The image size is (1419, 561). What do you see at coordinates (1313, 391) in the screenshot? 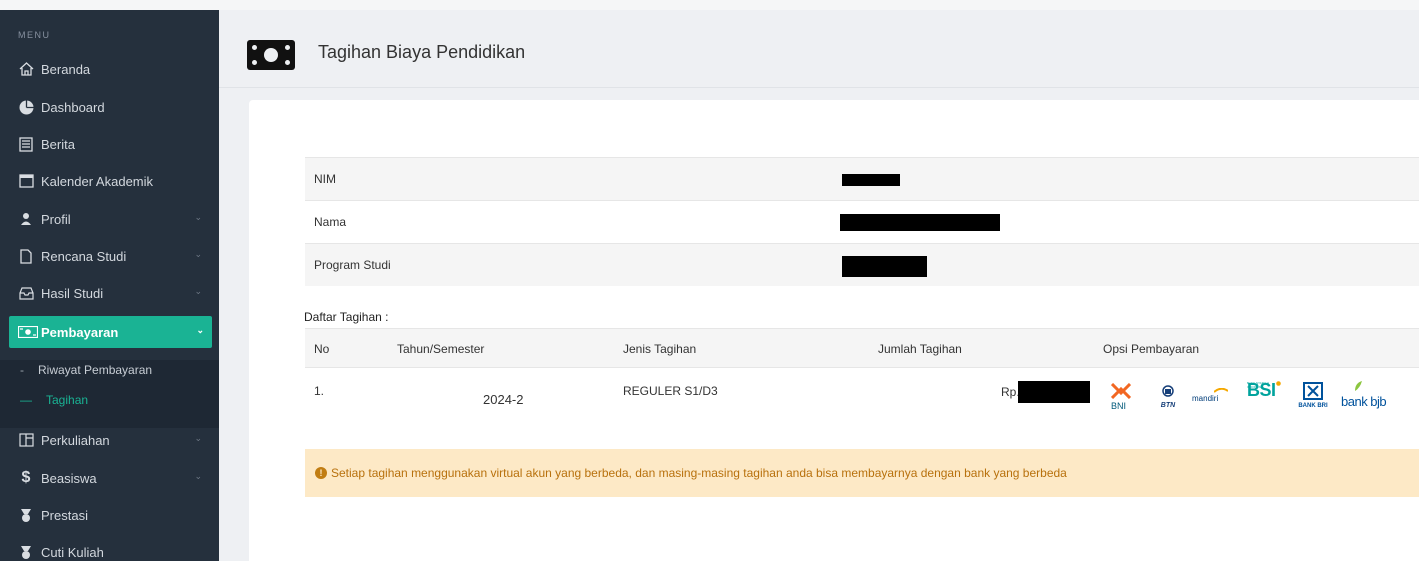
I see `bri-logo-icon` at bounding box center [1313, 391].